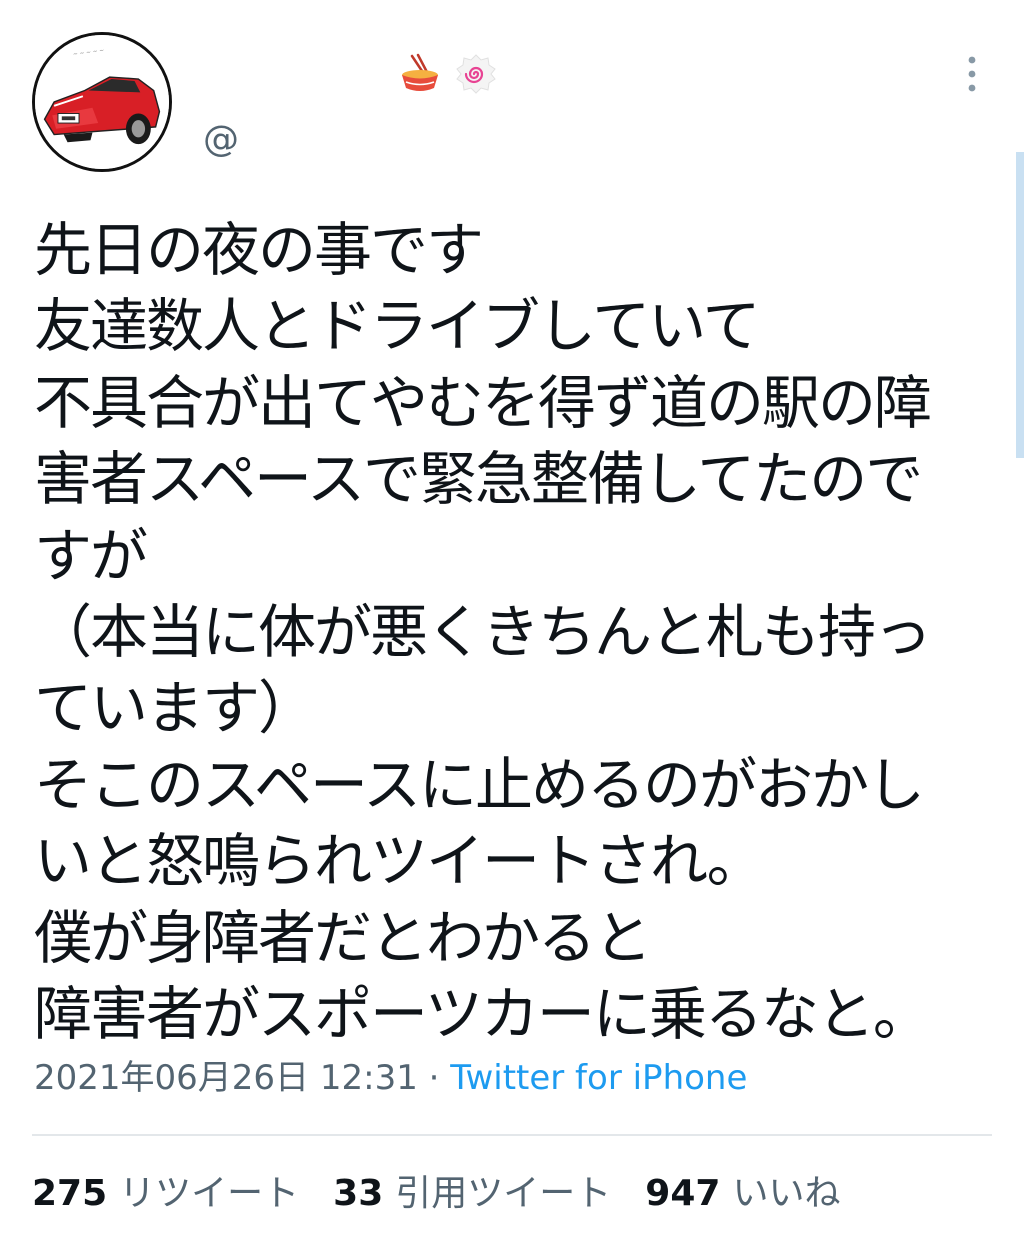 The width and height of the screenshot is (1024, 1250). Describe the element at coordinates (483, 632) in the screenshot. I see `tweet-text-line: （本当に体が悪くきちんと札も持っ` at that location.